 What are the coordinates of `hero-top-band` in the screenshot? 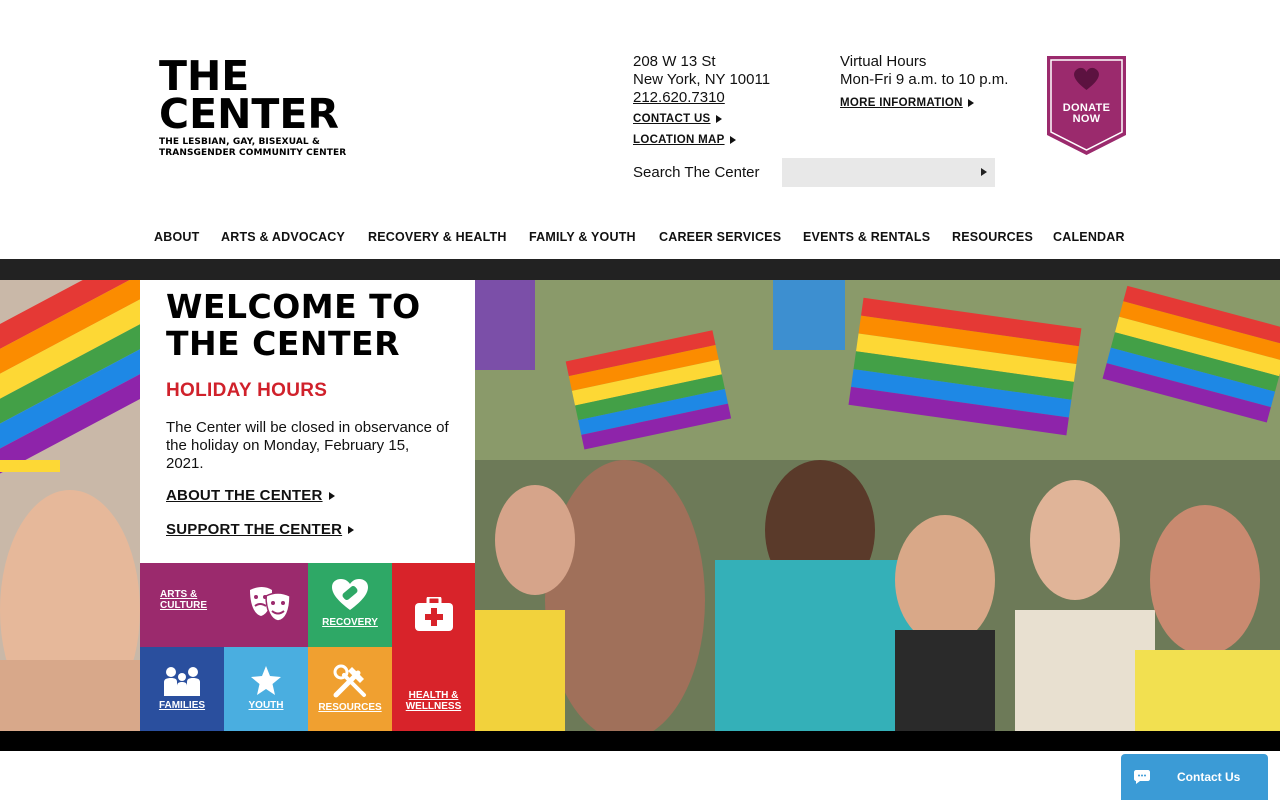 It's located at (640, 269).